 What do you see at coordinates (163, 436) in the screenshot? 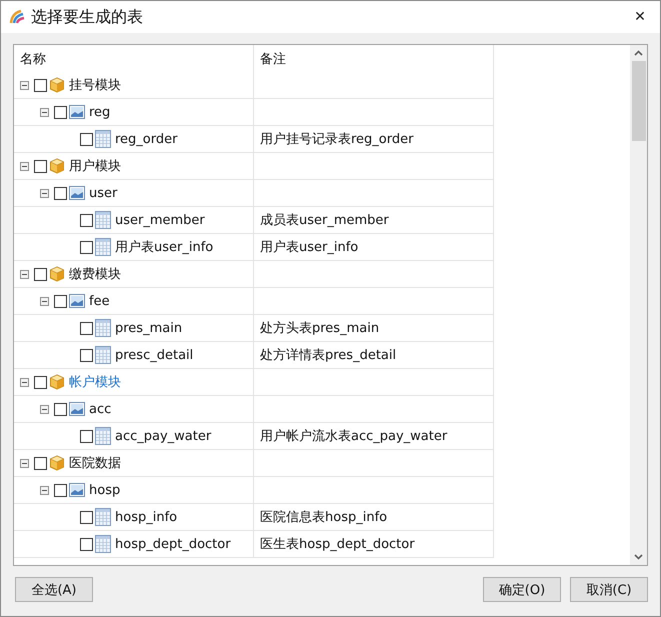
I see `tree-item-label: acc_pay_water` at bounding box center [163, 436].